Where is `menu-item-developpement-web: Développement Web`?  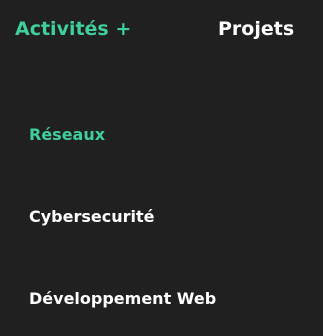 menu-item-developpement-web: Développement Web is located at coordinates (122, 299).